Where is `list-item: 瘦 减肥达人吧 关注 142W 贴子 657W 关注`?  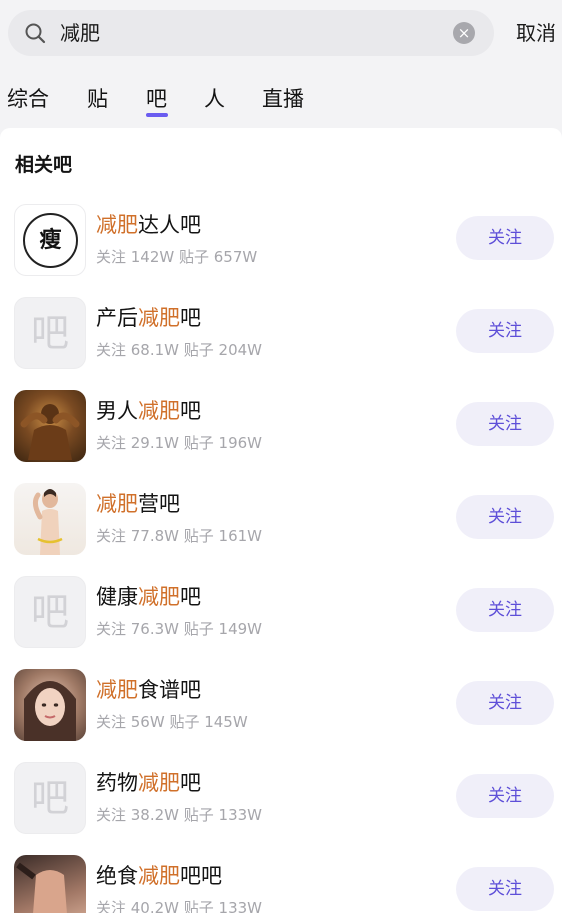 list-item: 瘦 减肥达人吧 关注 142W 贴子 657W 关注 is located at coordinates (281, 250).